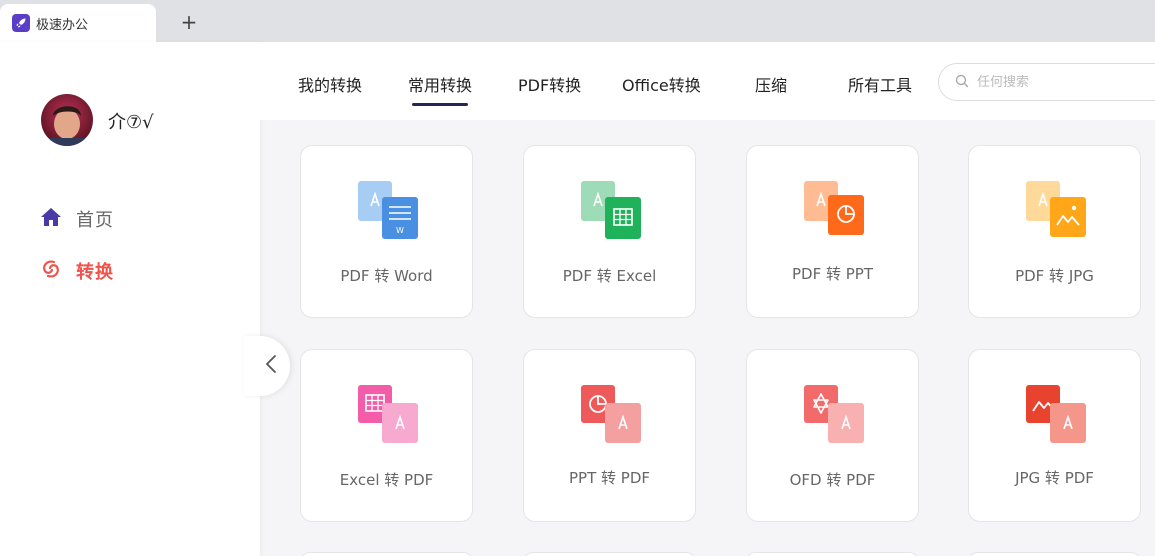 The height and width of the screenshot is (556, 1155). I want to click on tool-card-pdf-to-word: W PDF 转 Word, so click(386, 231).